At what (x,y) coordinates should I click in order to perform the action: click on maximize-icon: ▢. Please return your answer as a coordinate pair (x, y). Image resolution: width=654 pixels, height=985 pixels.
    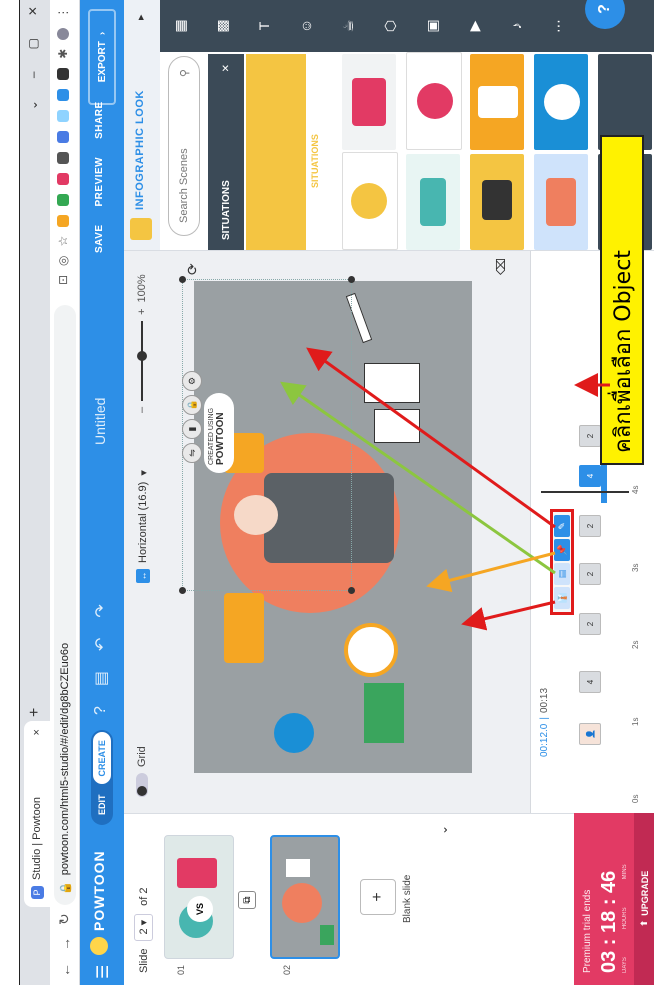
    Looking at the image, I should click on (33, 43).